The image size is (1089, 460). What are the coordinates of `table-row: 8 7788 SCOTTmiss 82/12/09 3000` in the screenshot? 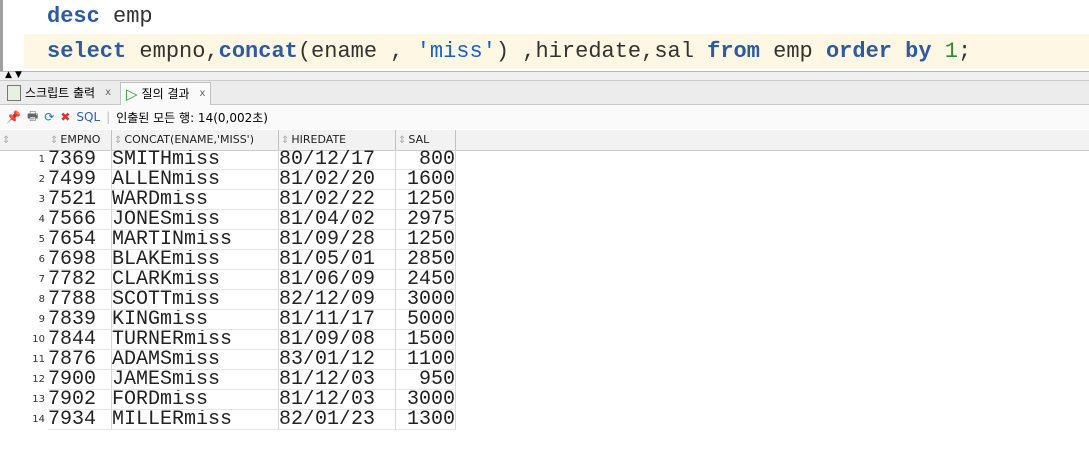 It's located at (228, 300).